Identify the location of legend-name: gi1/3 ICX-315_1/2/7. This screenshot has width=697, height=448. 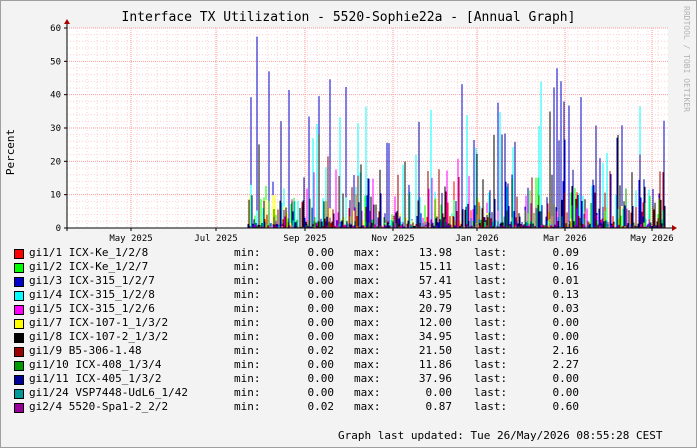
(92, 280).